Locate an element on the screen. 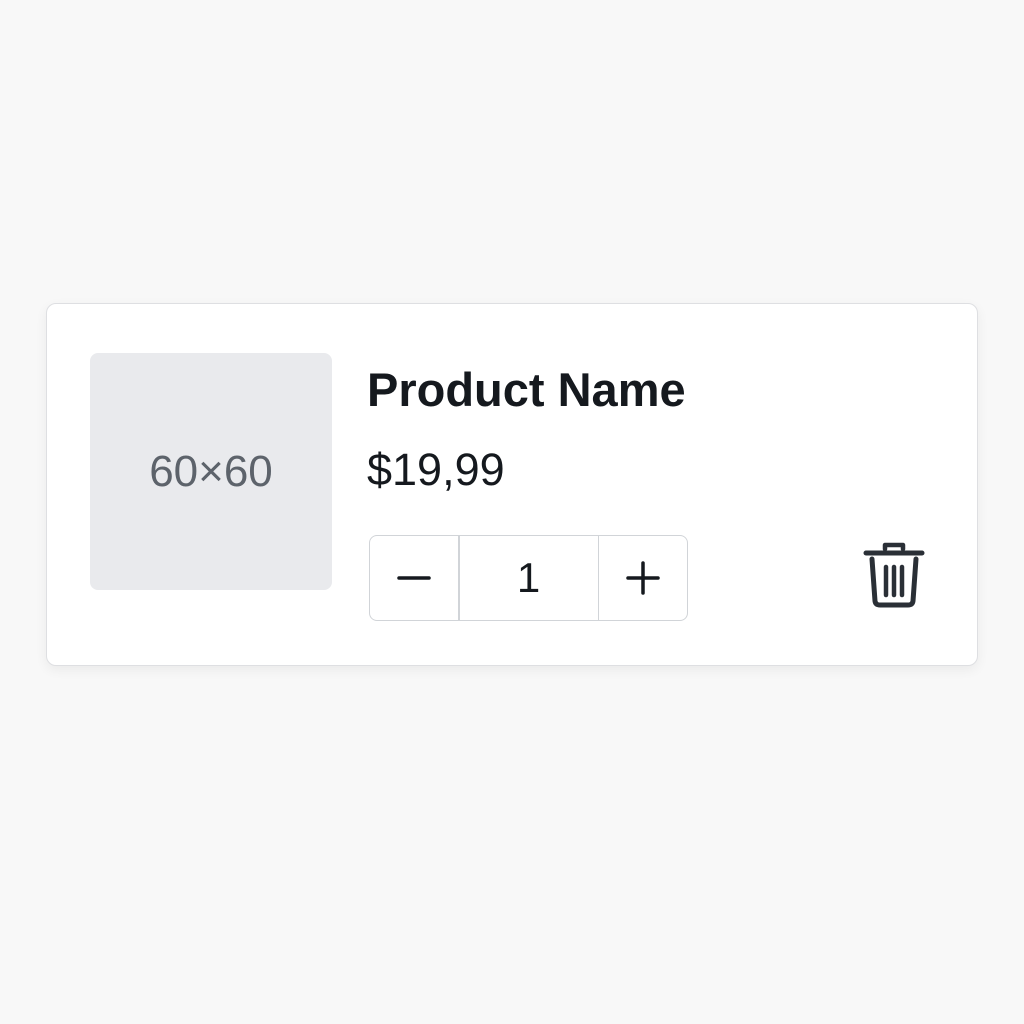 The image size is (1024, 1024). remove-item-button is located at coordinates (894, 575).